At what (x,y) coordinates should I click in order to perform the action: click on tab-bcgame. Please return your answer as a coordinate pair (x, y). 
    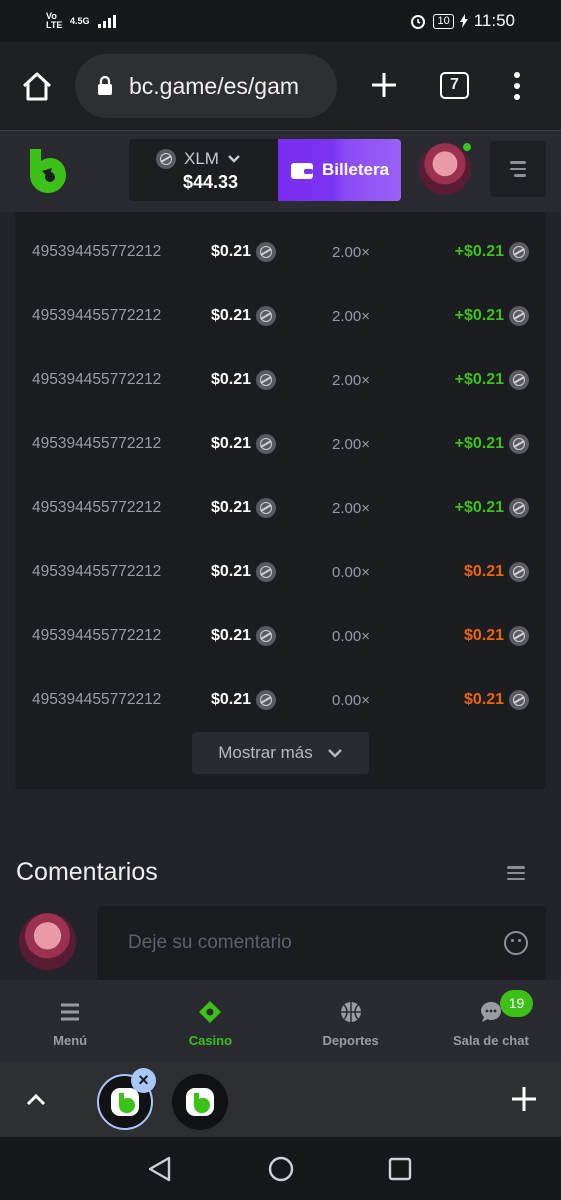
    Looking at the image, I should click on (200, 1102).